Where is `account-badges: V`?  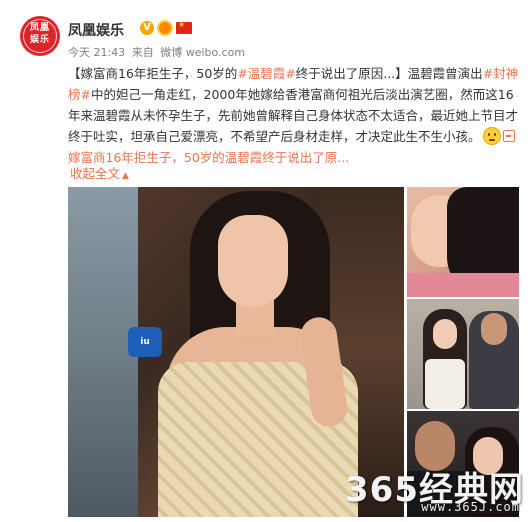
account-badges: V is located at coordinates (166, 28).